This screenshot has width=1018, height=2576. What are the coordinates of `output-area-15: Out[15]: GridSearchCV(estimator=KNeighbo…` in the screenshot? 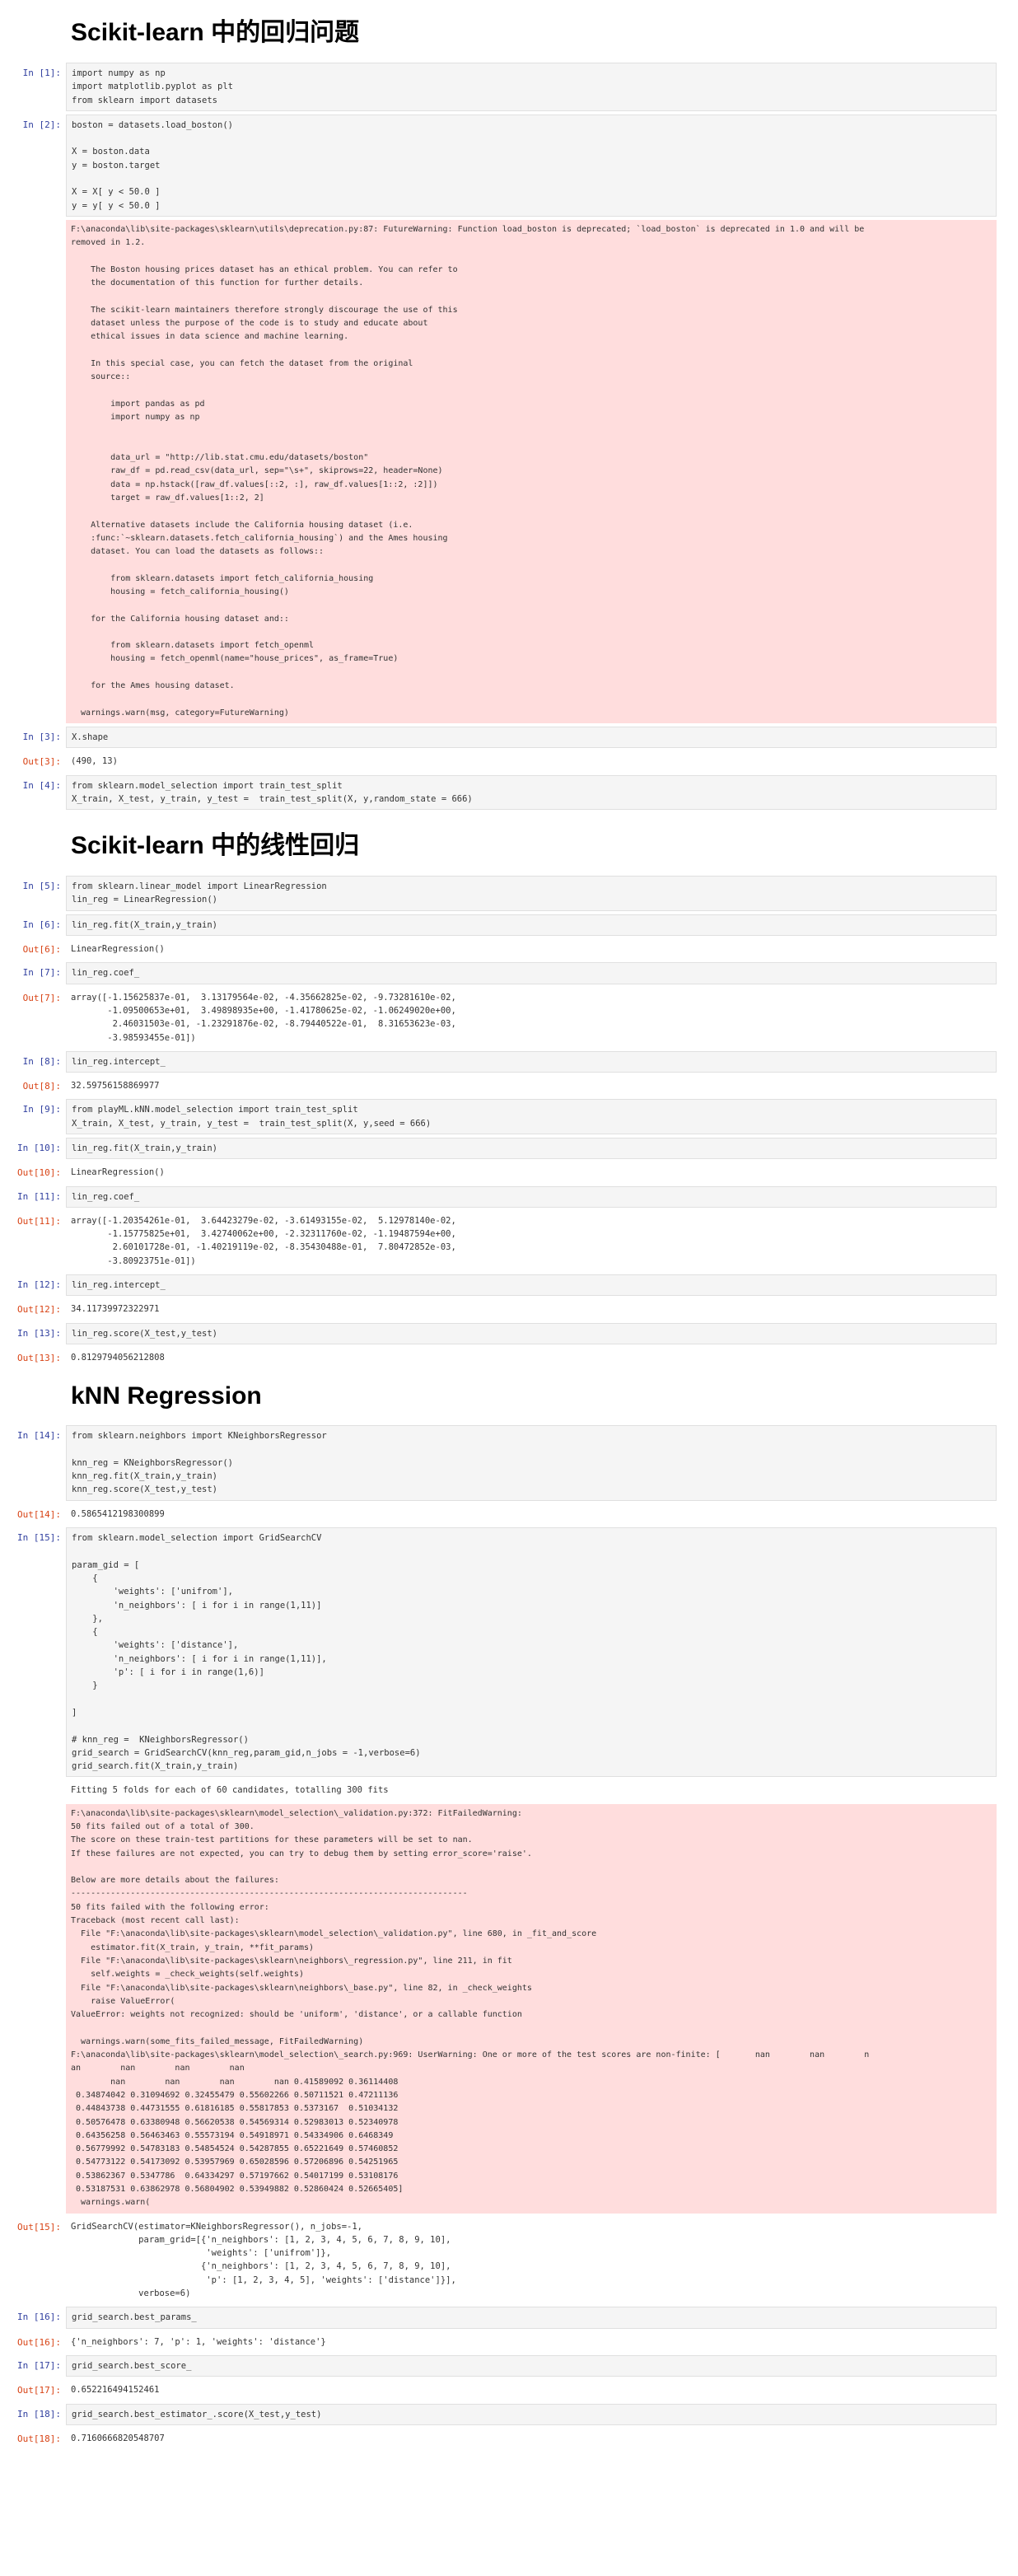 It's located at (509, 2260).